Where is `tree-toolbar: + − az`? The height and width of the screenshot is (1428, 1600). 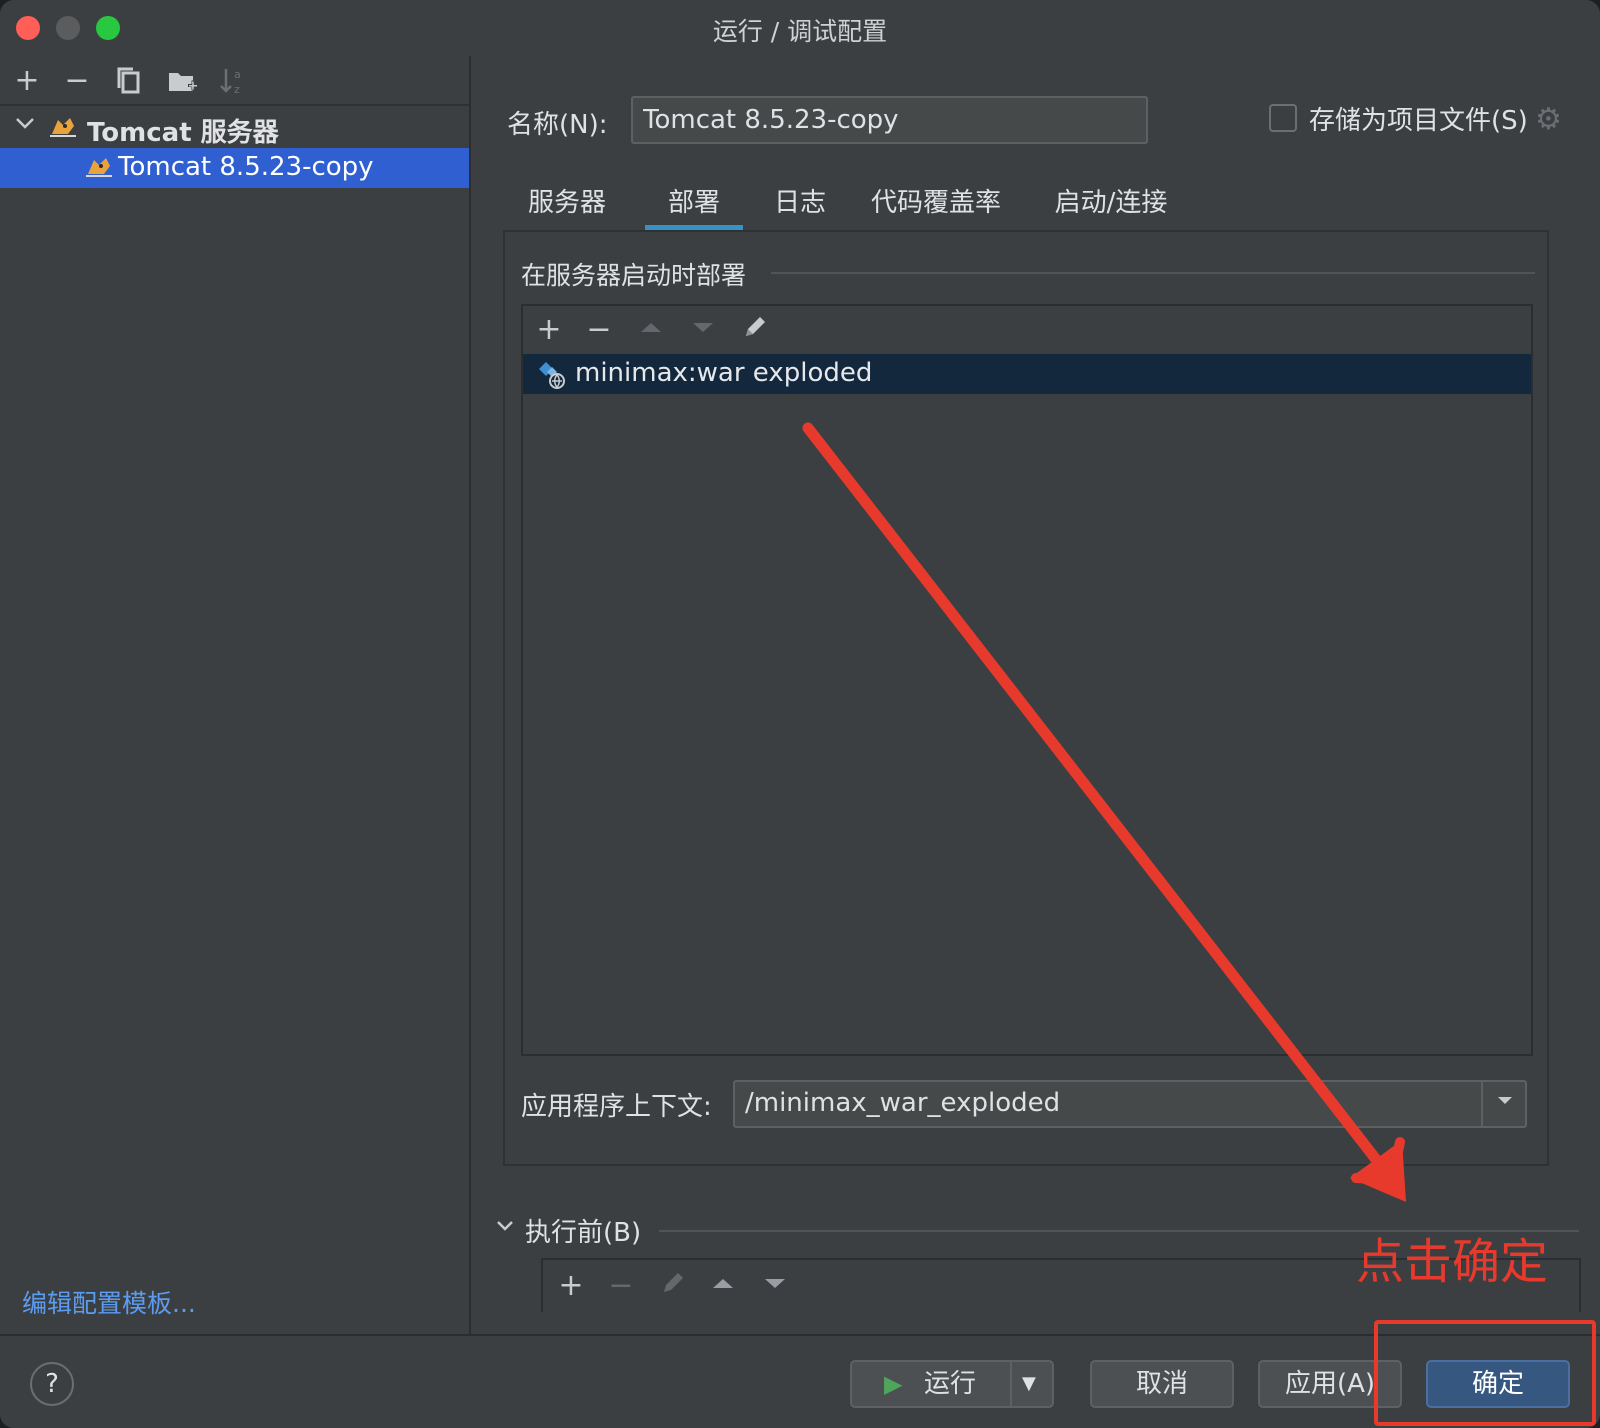
tree-toolbar: + − az is located at coordinates (234, 81).